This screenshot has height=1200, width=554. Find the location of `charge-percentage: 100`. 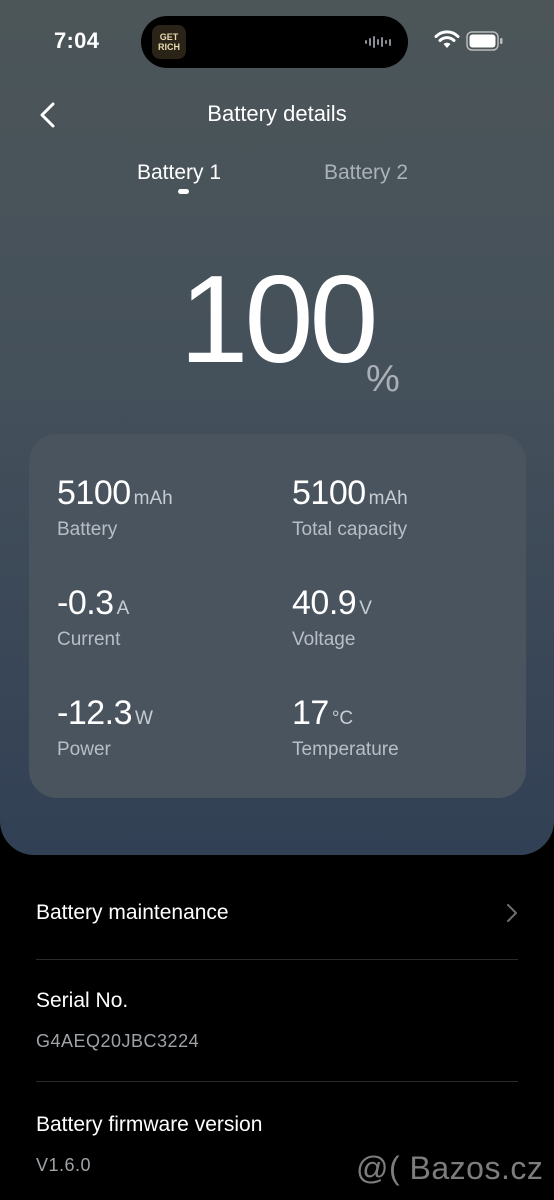

charge-percentage: 100 is located at coordinates (279, 320).